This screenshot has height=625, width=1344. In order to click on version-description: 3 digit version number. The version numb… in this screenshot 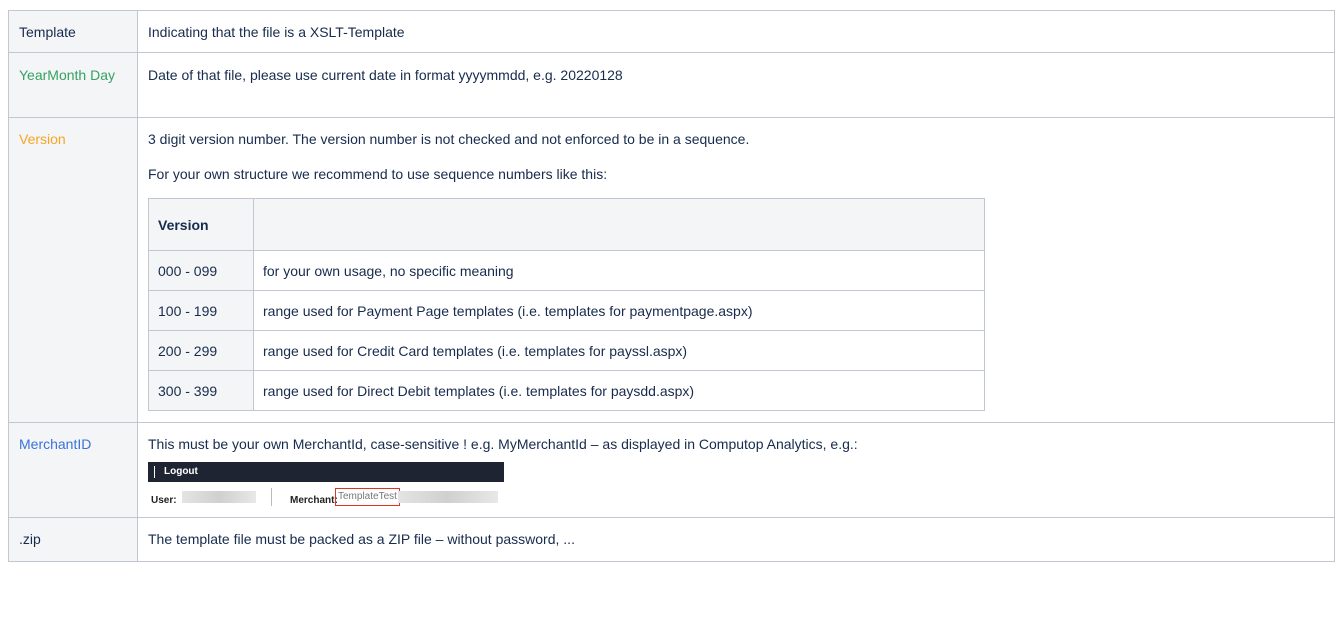, I will do `click(449, 139)`.